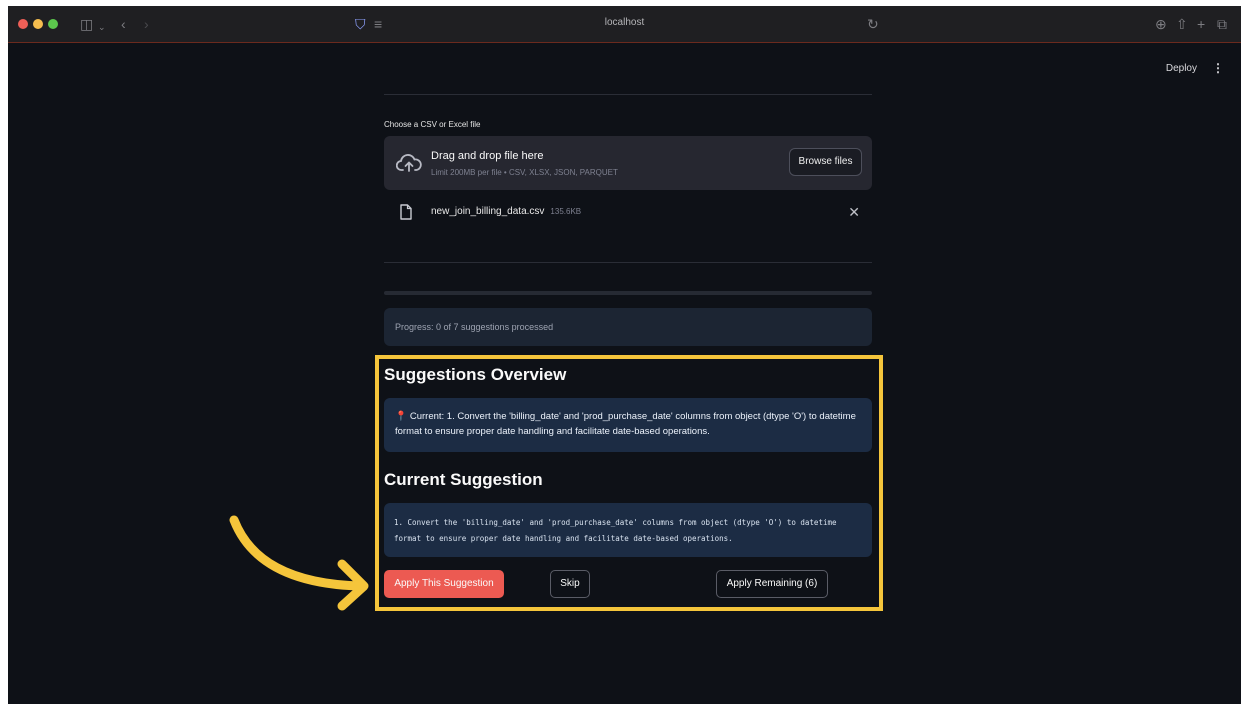 This screenshot has height=704, width=1249. I want to click on file-size: 135.6KB, so click(566, 211).